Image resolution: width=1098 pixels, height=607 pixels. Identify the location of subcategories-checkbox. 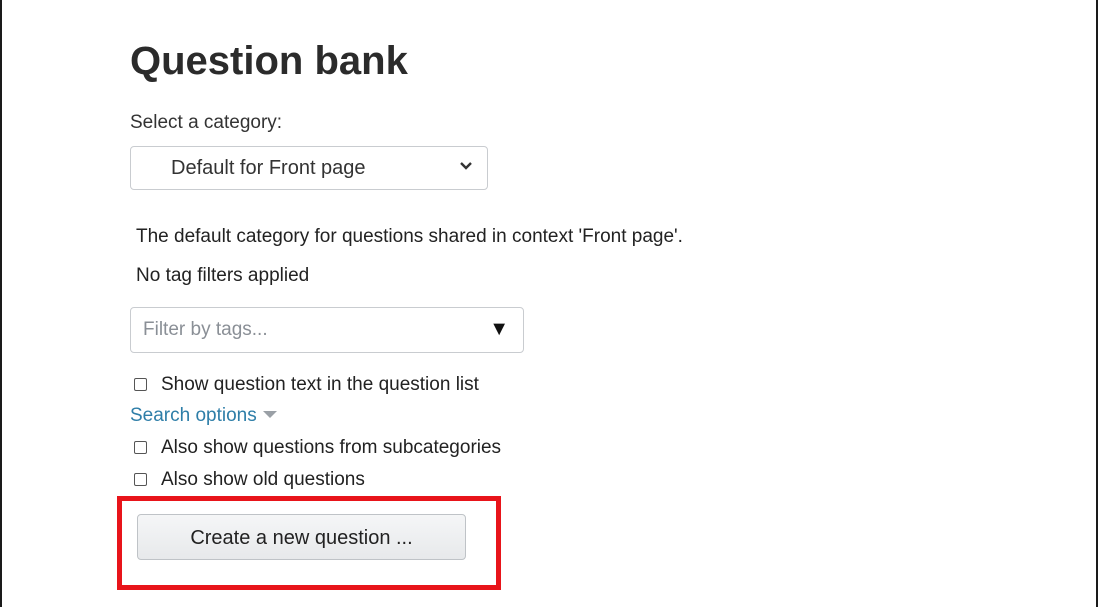
(140, 447).